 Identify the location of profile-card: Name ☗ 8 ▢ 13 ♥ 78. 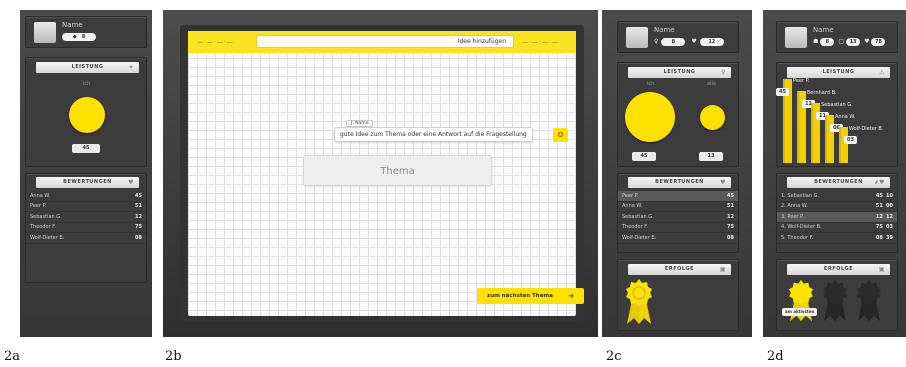
(837, 37).